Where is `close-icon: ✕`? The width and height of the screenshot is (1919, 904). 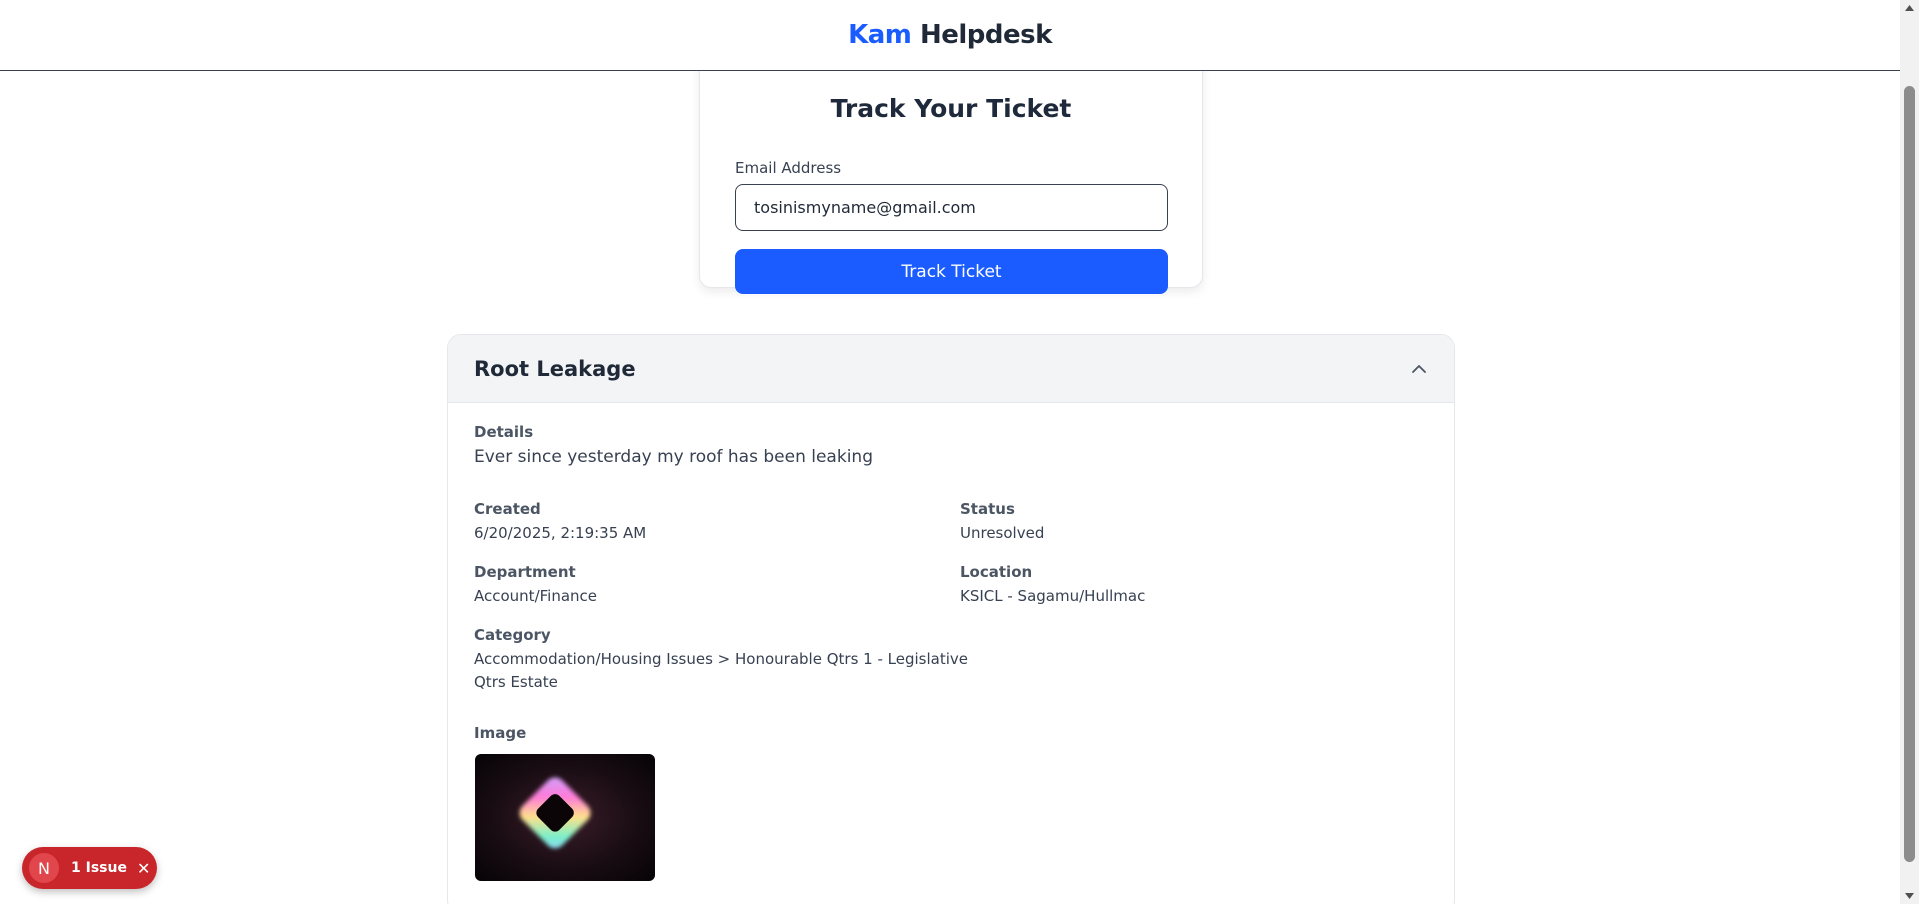
close-icon: ✕ is located at coordinates (143, 868).